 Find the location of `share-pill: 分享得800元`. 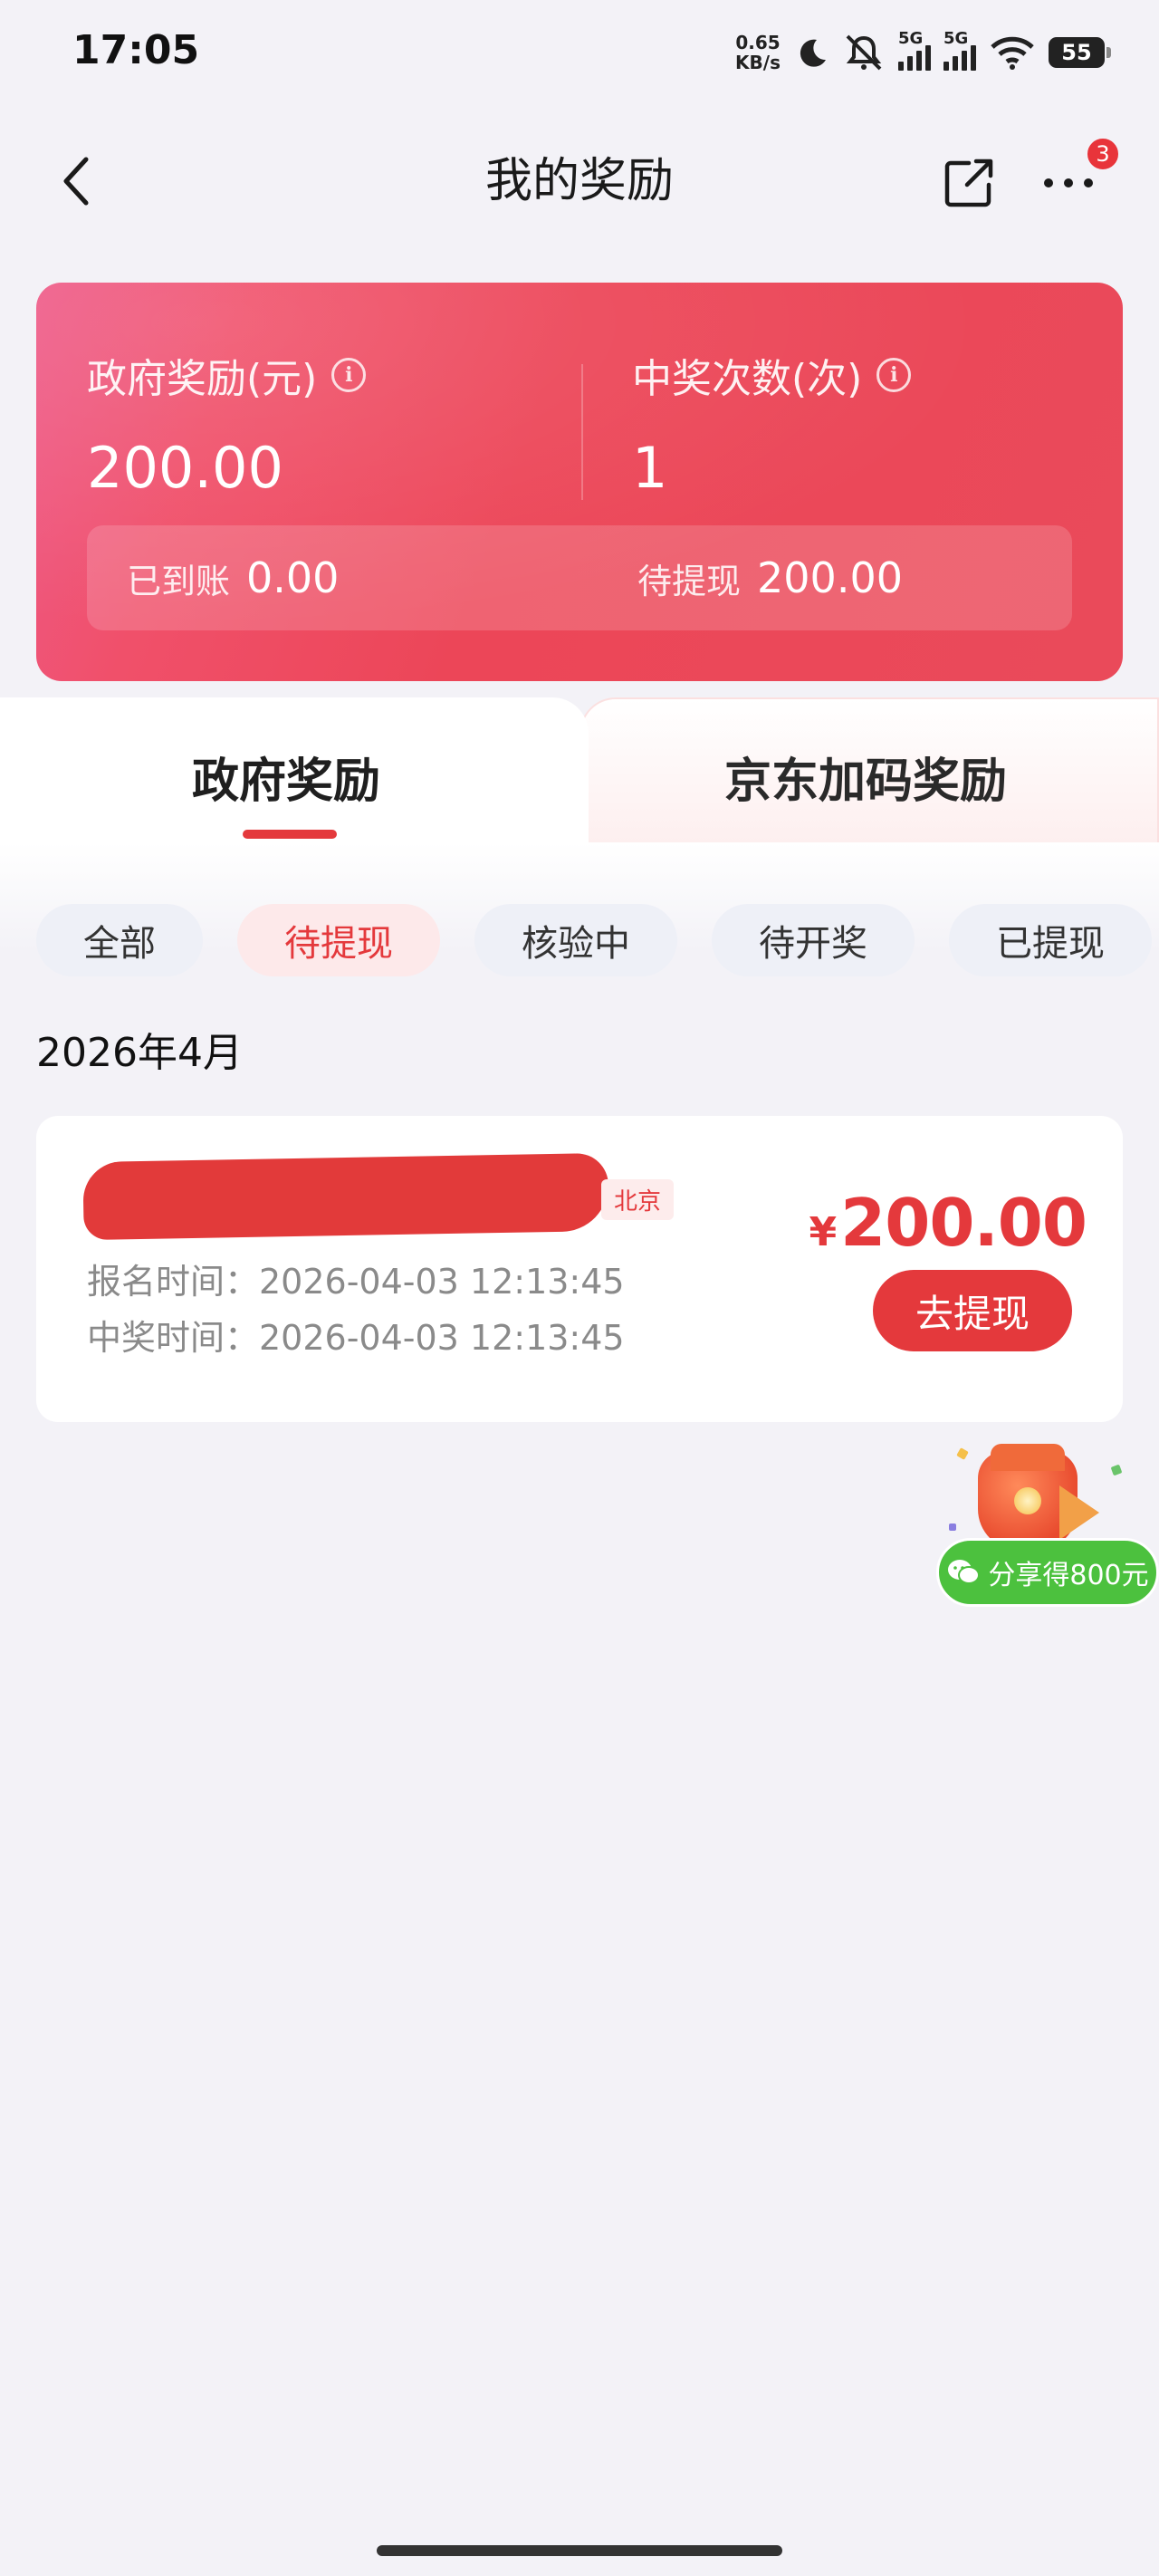

share-pill: 分享得800元 is located at coordinates (1047, 1572).